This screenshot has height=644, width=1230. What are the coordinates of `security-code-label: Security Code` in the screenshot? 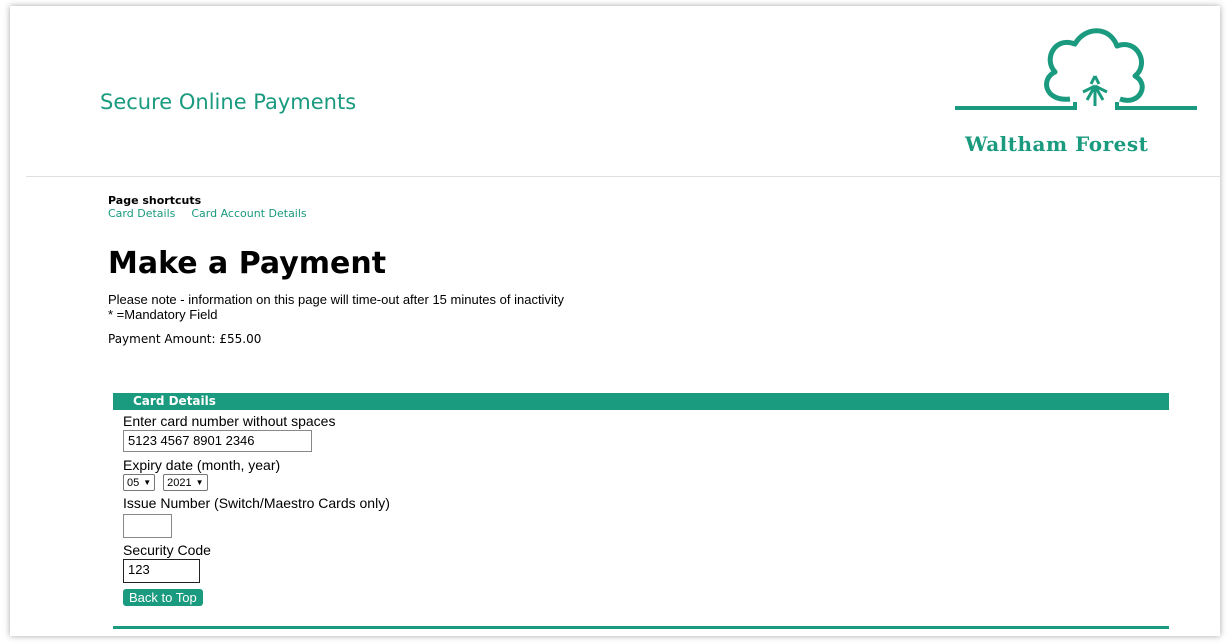 It's located at (167, 550).